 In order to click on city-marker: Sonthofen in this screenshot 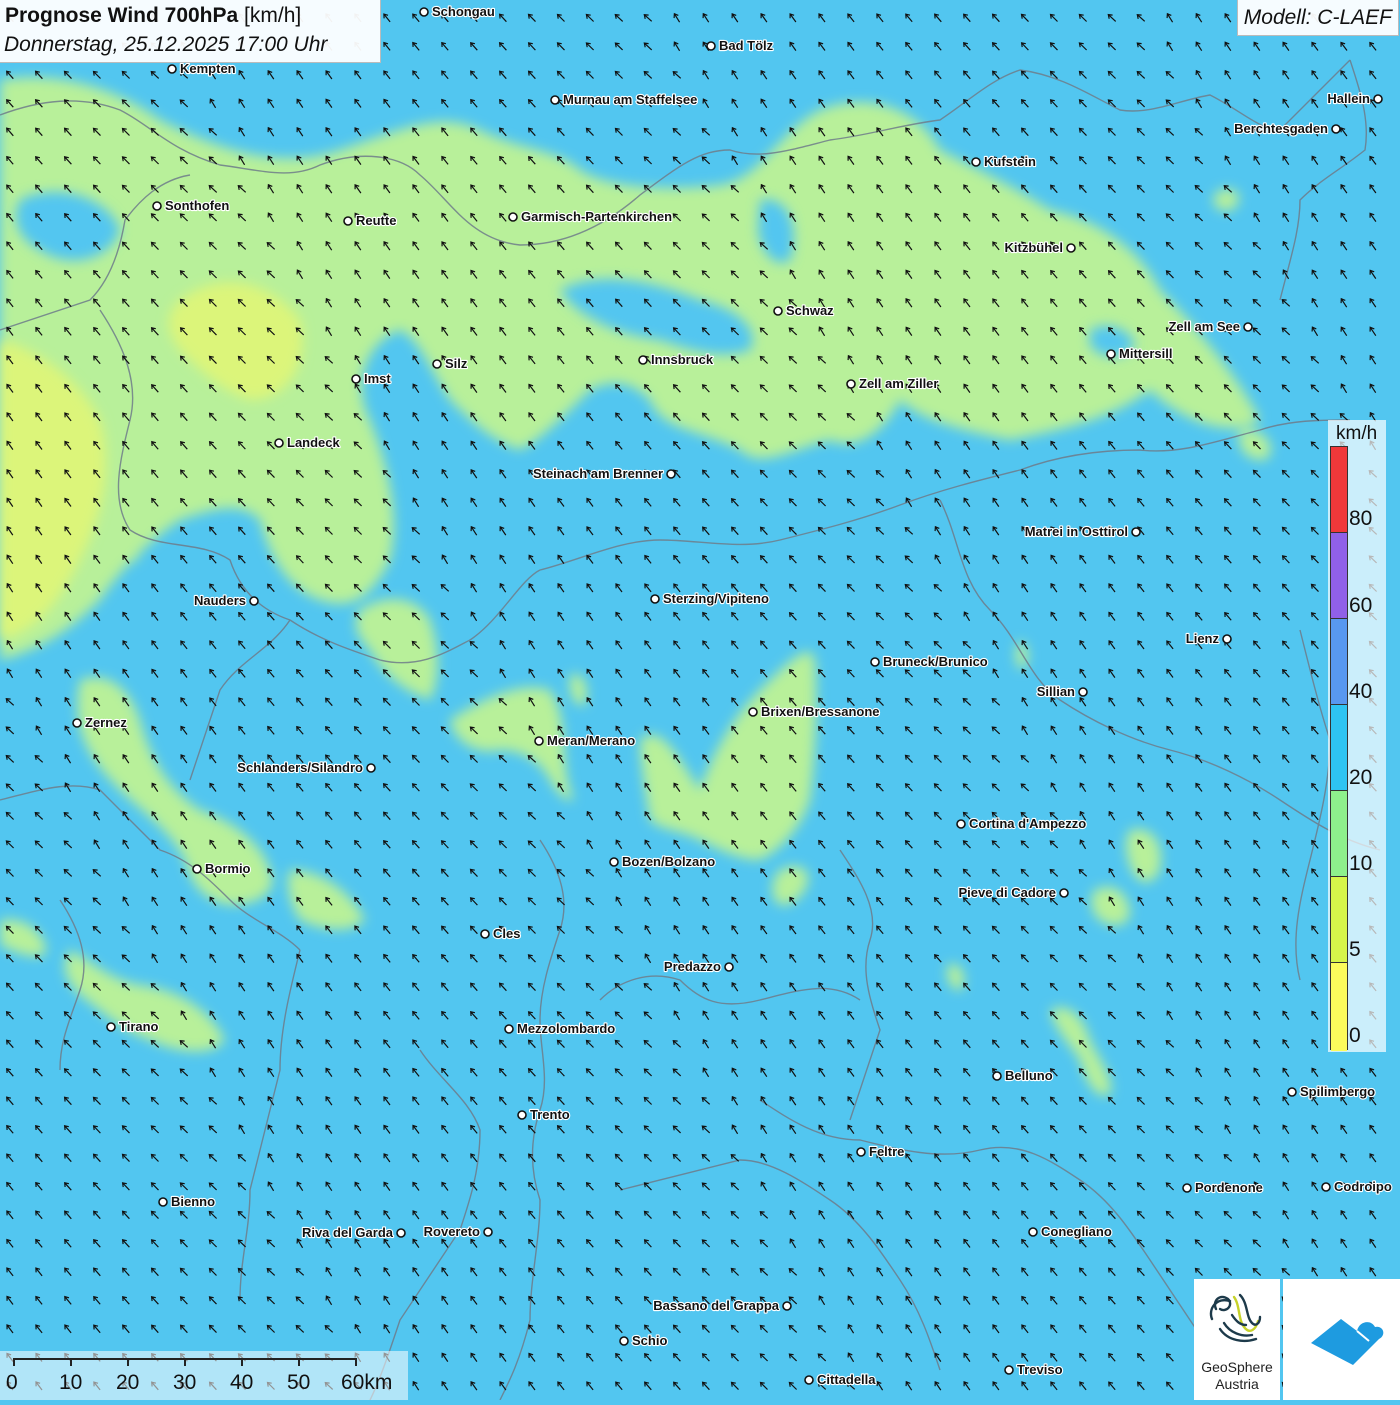, I will do `click(191, 205)`.